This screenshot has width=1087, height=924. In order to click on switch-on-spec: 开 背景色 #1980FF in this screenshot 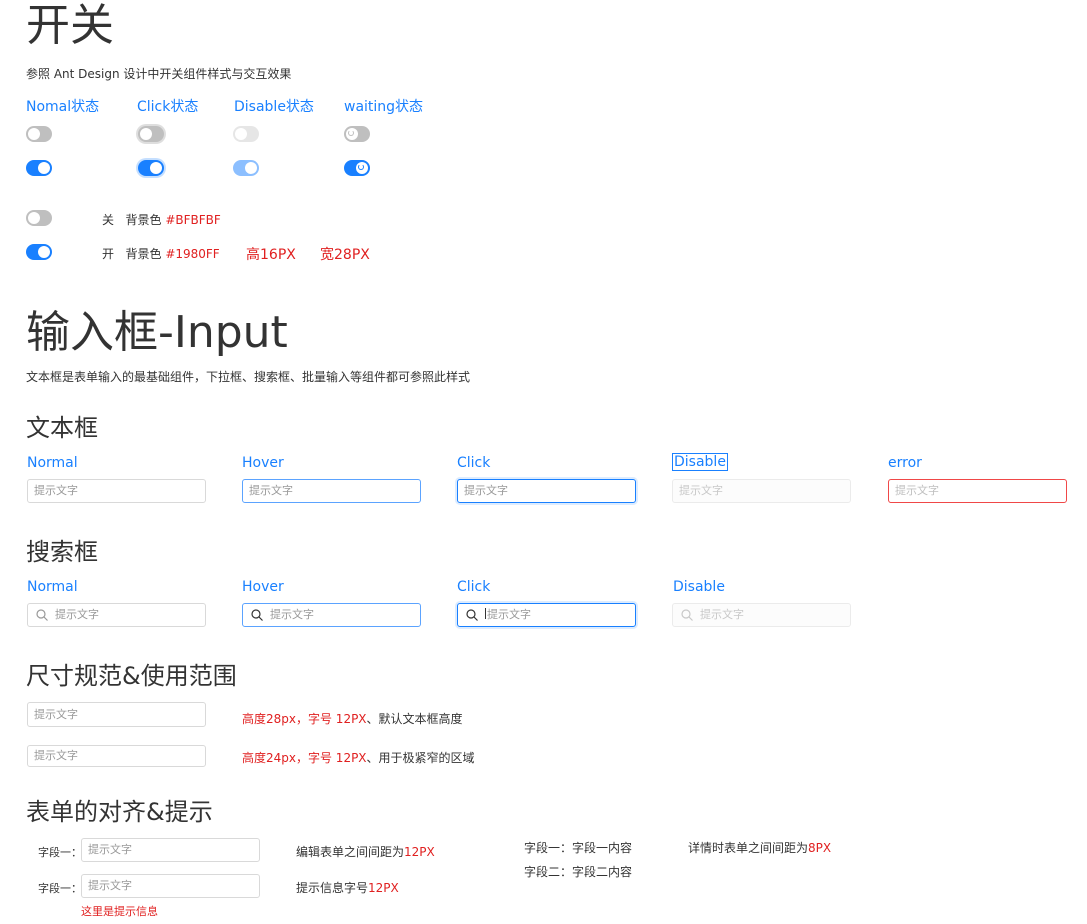, I will do `click(161, 253)`.